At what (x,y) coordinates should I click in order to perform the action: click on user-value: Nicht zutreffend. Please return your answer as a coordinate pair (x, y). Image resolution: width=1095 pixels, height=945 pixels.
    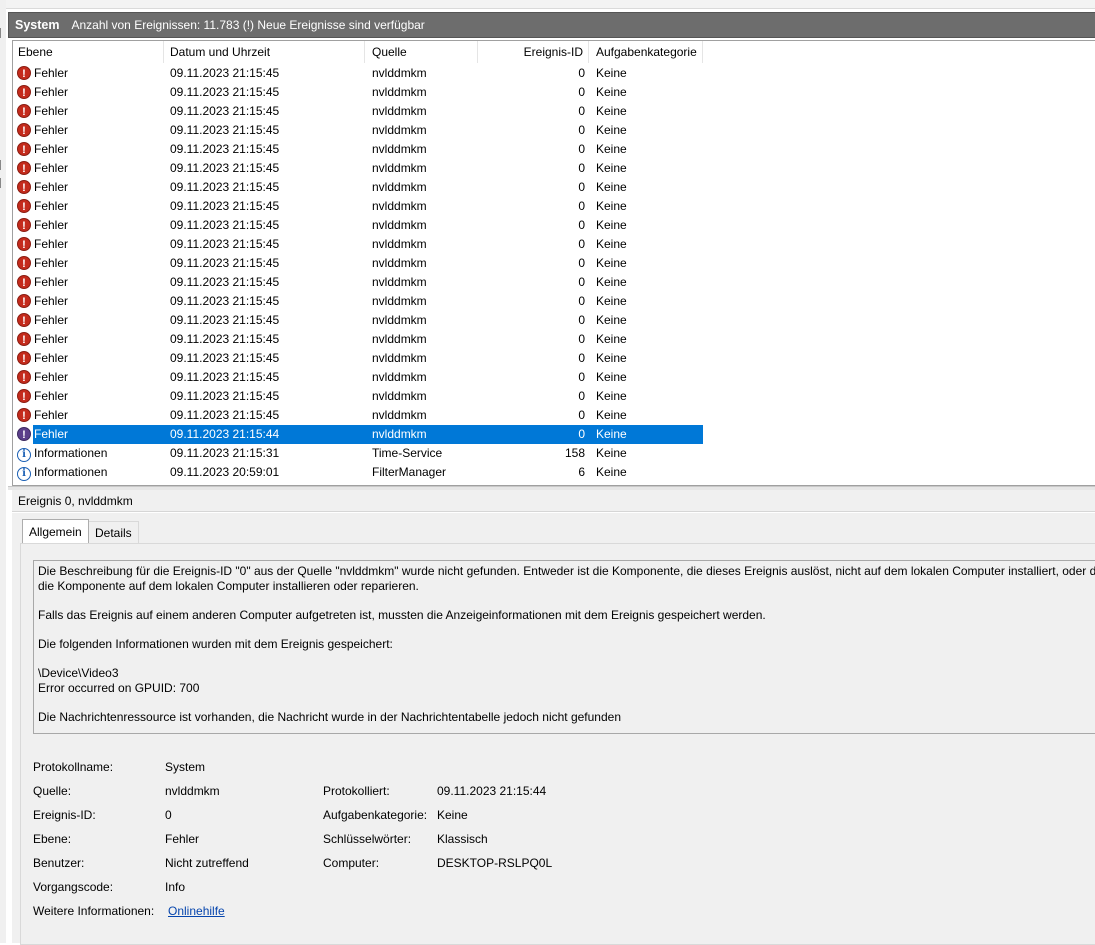
    Looking at the image, I should click on (207, 863).